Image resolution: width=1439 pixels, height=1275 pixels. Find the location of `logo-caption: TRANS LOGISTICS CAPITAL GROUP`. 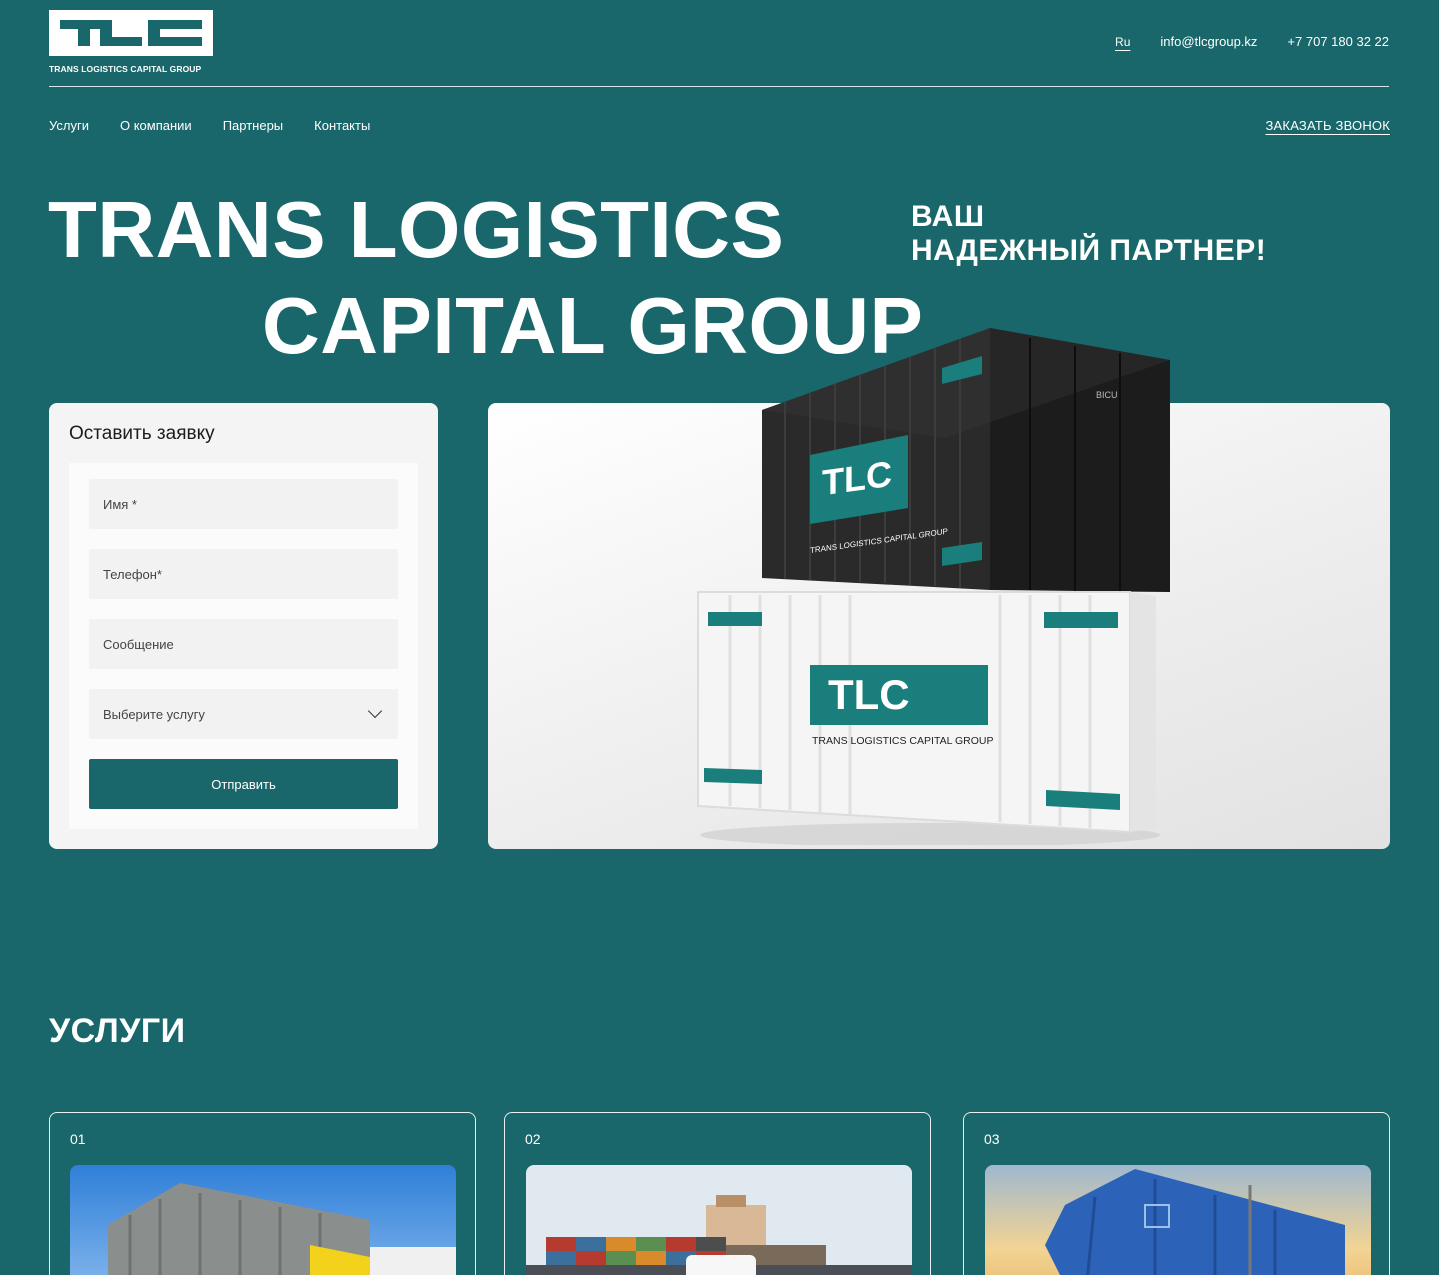

logo-caption: TRANS LOGISTICS CAPITAL GROUP is located at coordinates (125, 69).